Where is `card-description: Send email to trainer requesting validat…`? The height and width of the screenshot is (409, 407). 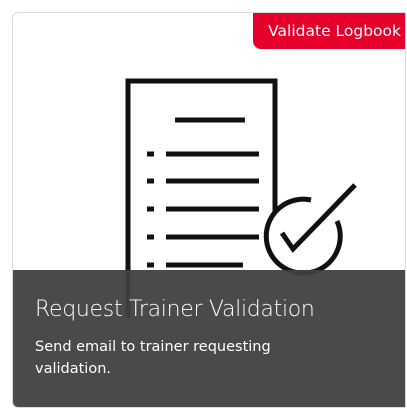 card-description: Send email to trainer requesting validat… is located at coordinates (153, 358).